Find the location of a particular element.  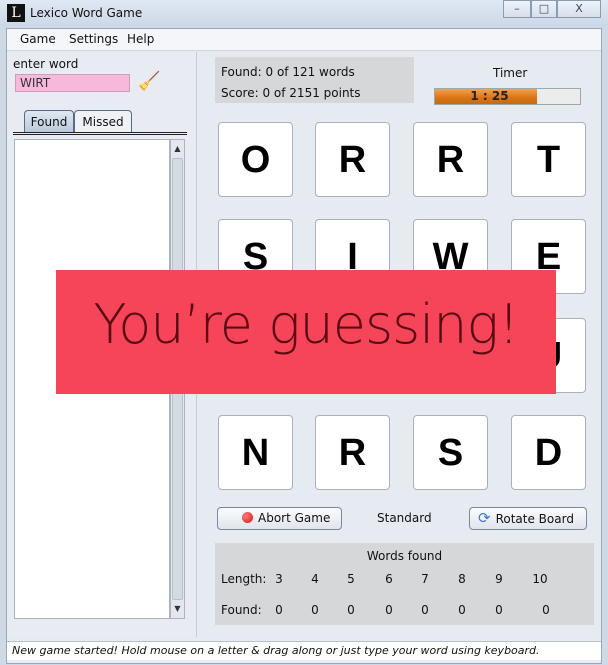

window-title: Lexico Word Game is located at coordinates (86, 13).